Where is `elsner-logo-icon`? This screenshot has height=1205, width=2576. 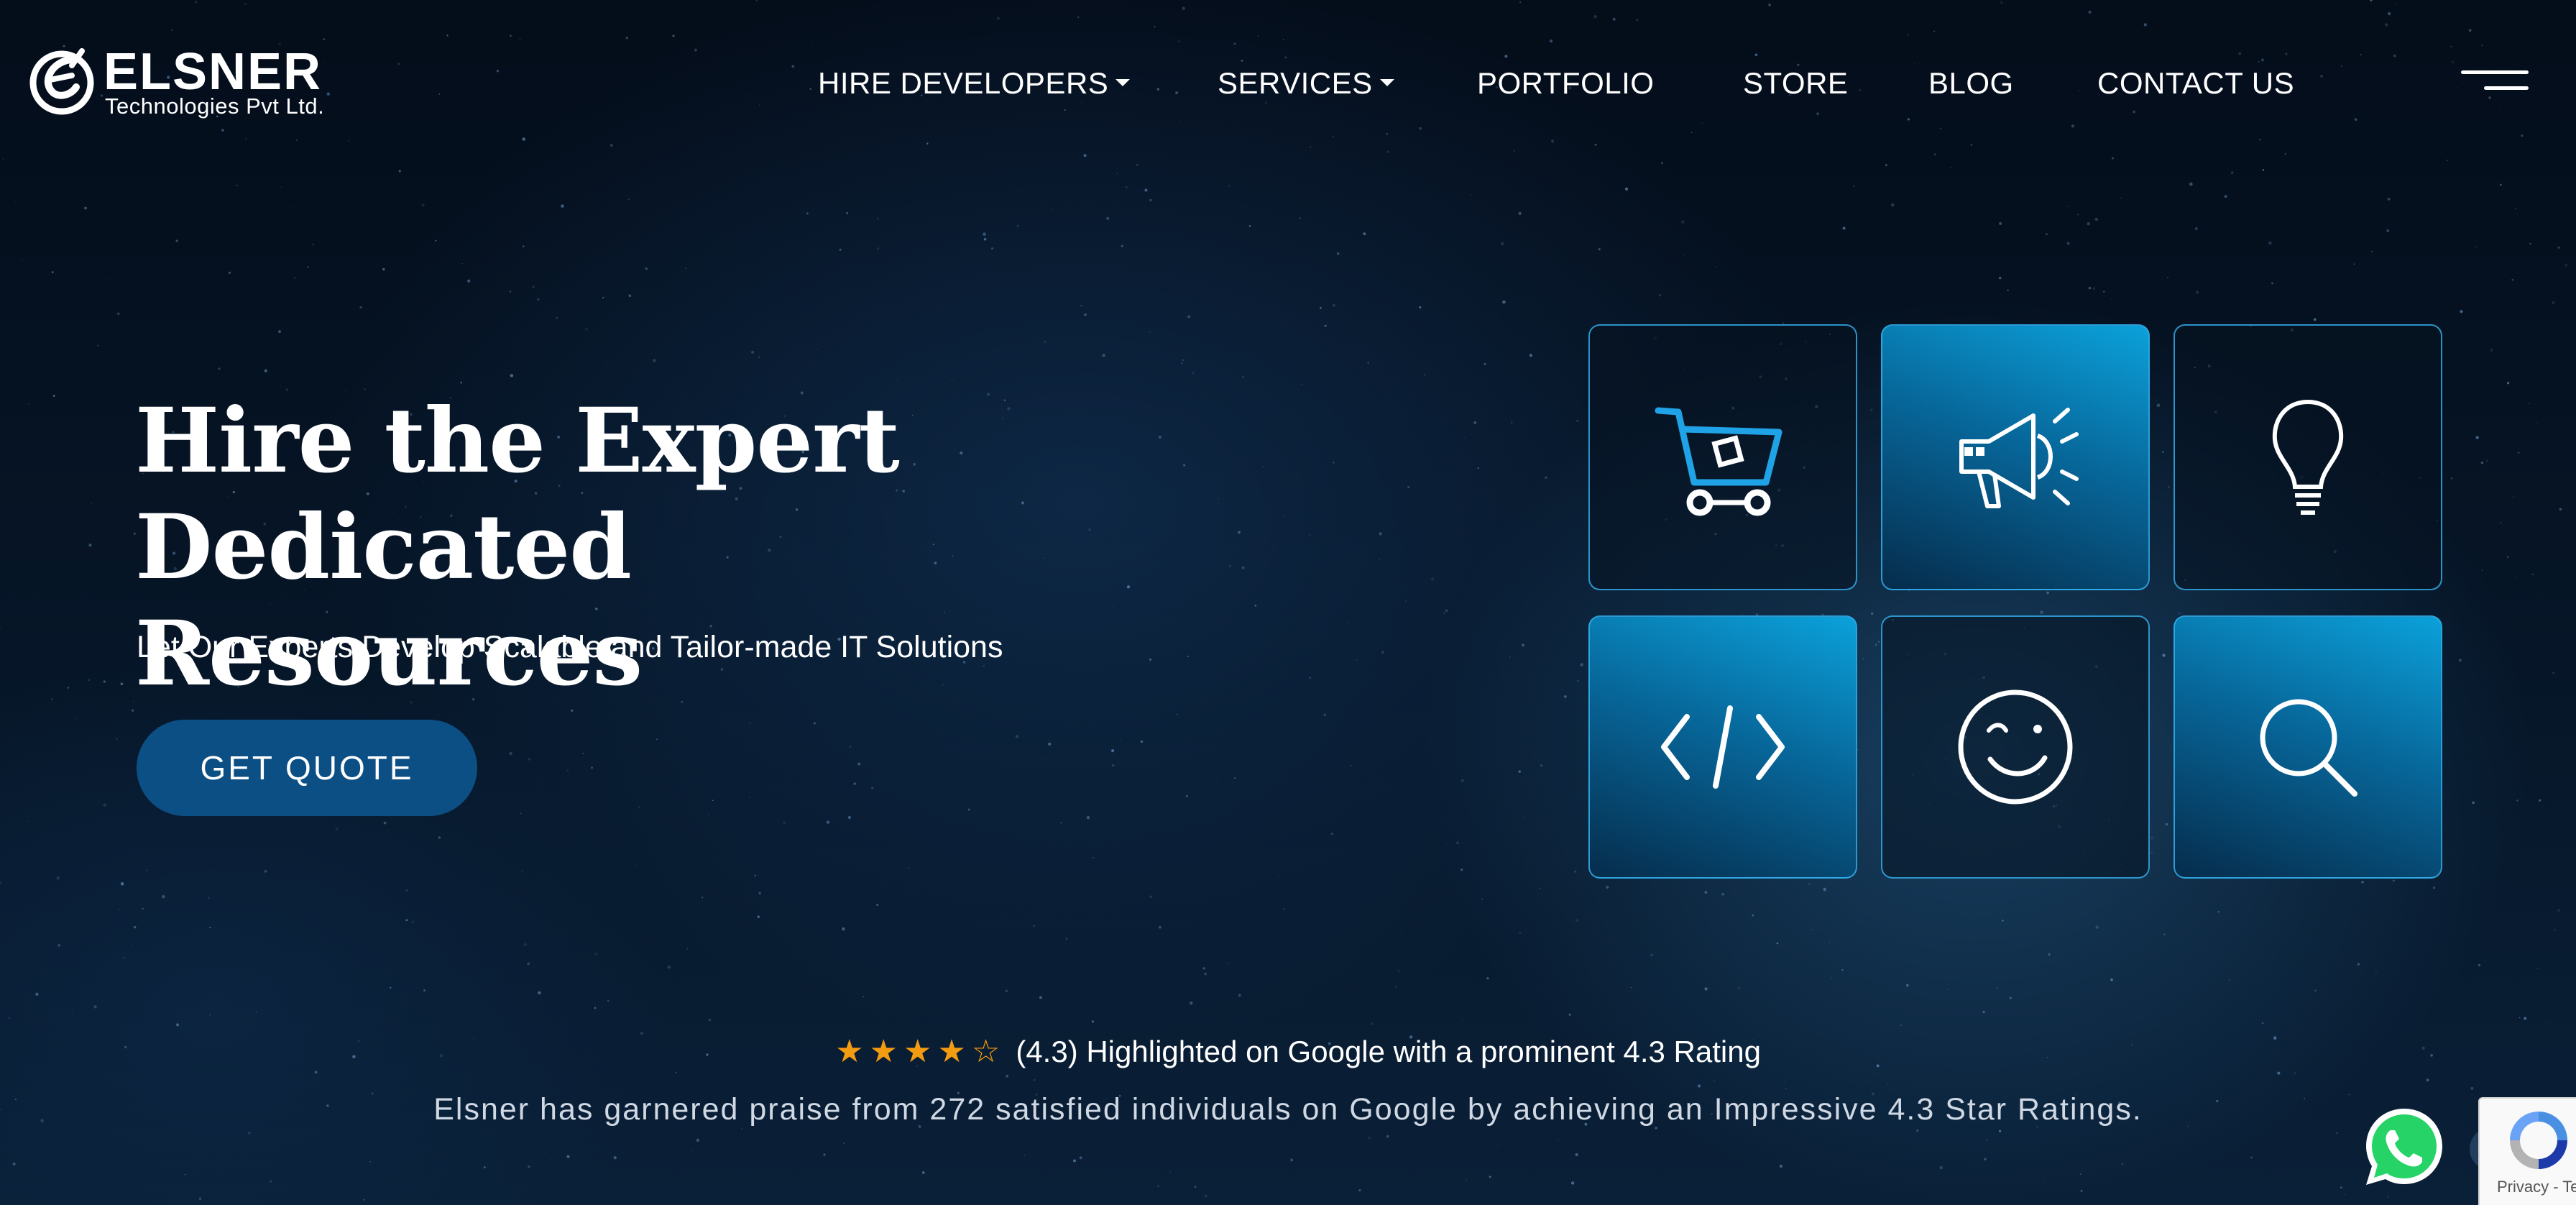 elsner-logo-icon is located at coordinates (61, 81).